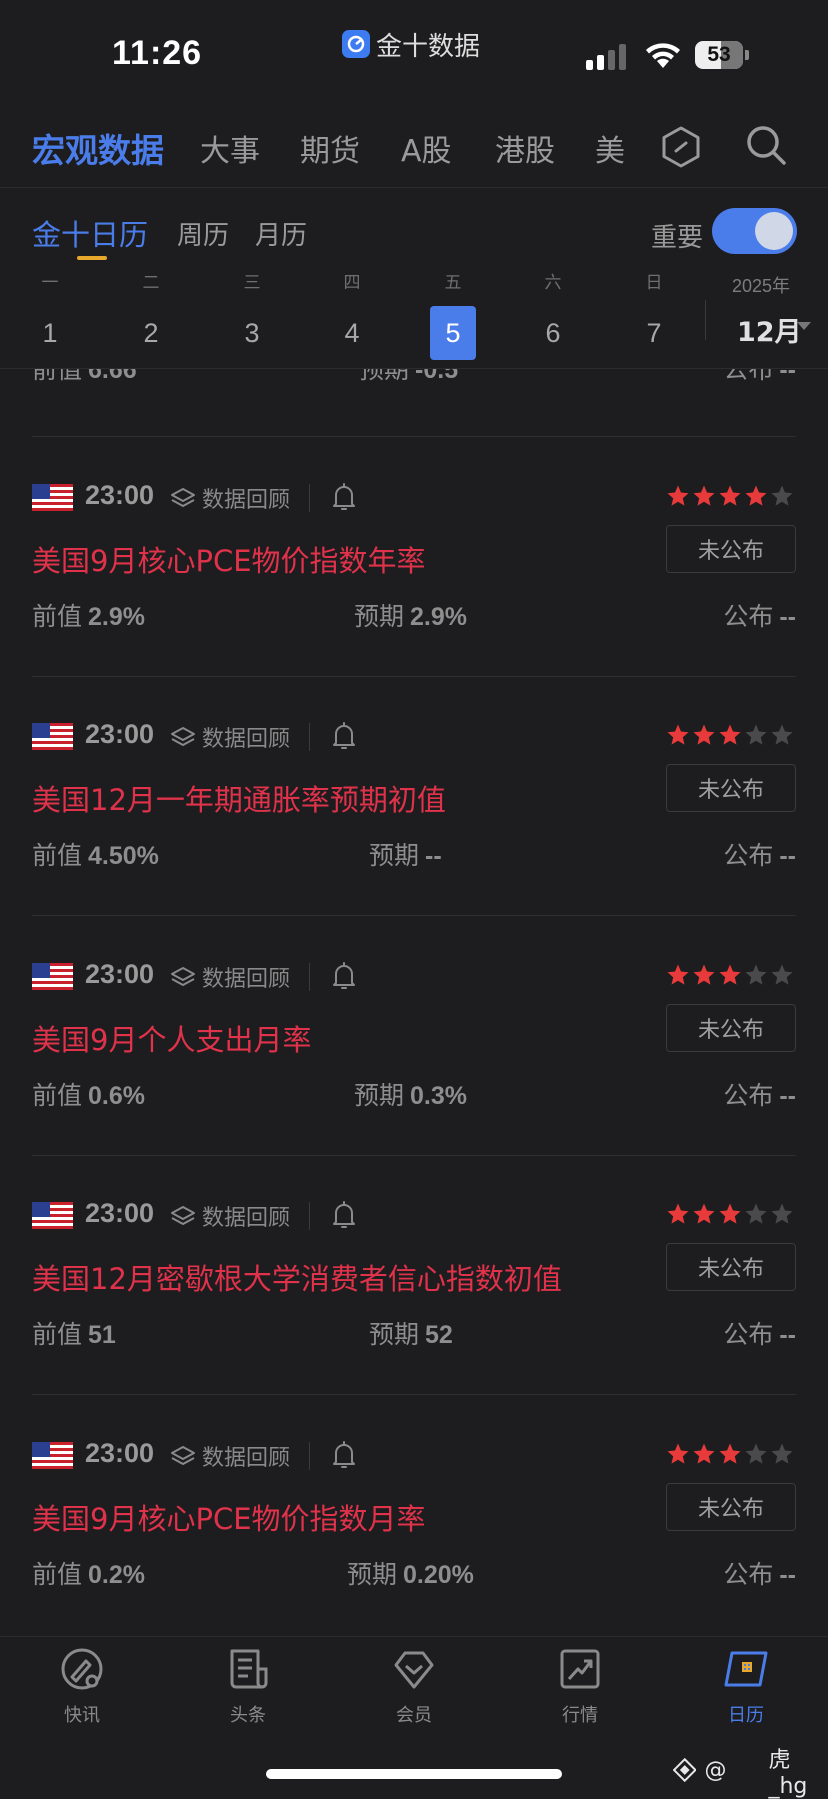  What do you see at coordinates (438, 617) in the screenshot?
I see `expected-value: 2.9%` at bounding box center [438, 617].